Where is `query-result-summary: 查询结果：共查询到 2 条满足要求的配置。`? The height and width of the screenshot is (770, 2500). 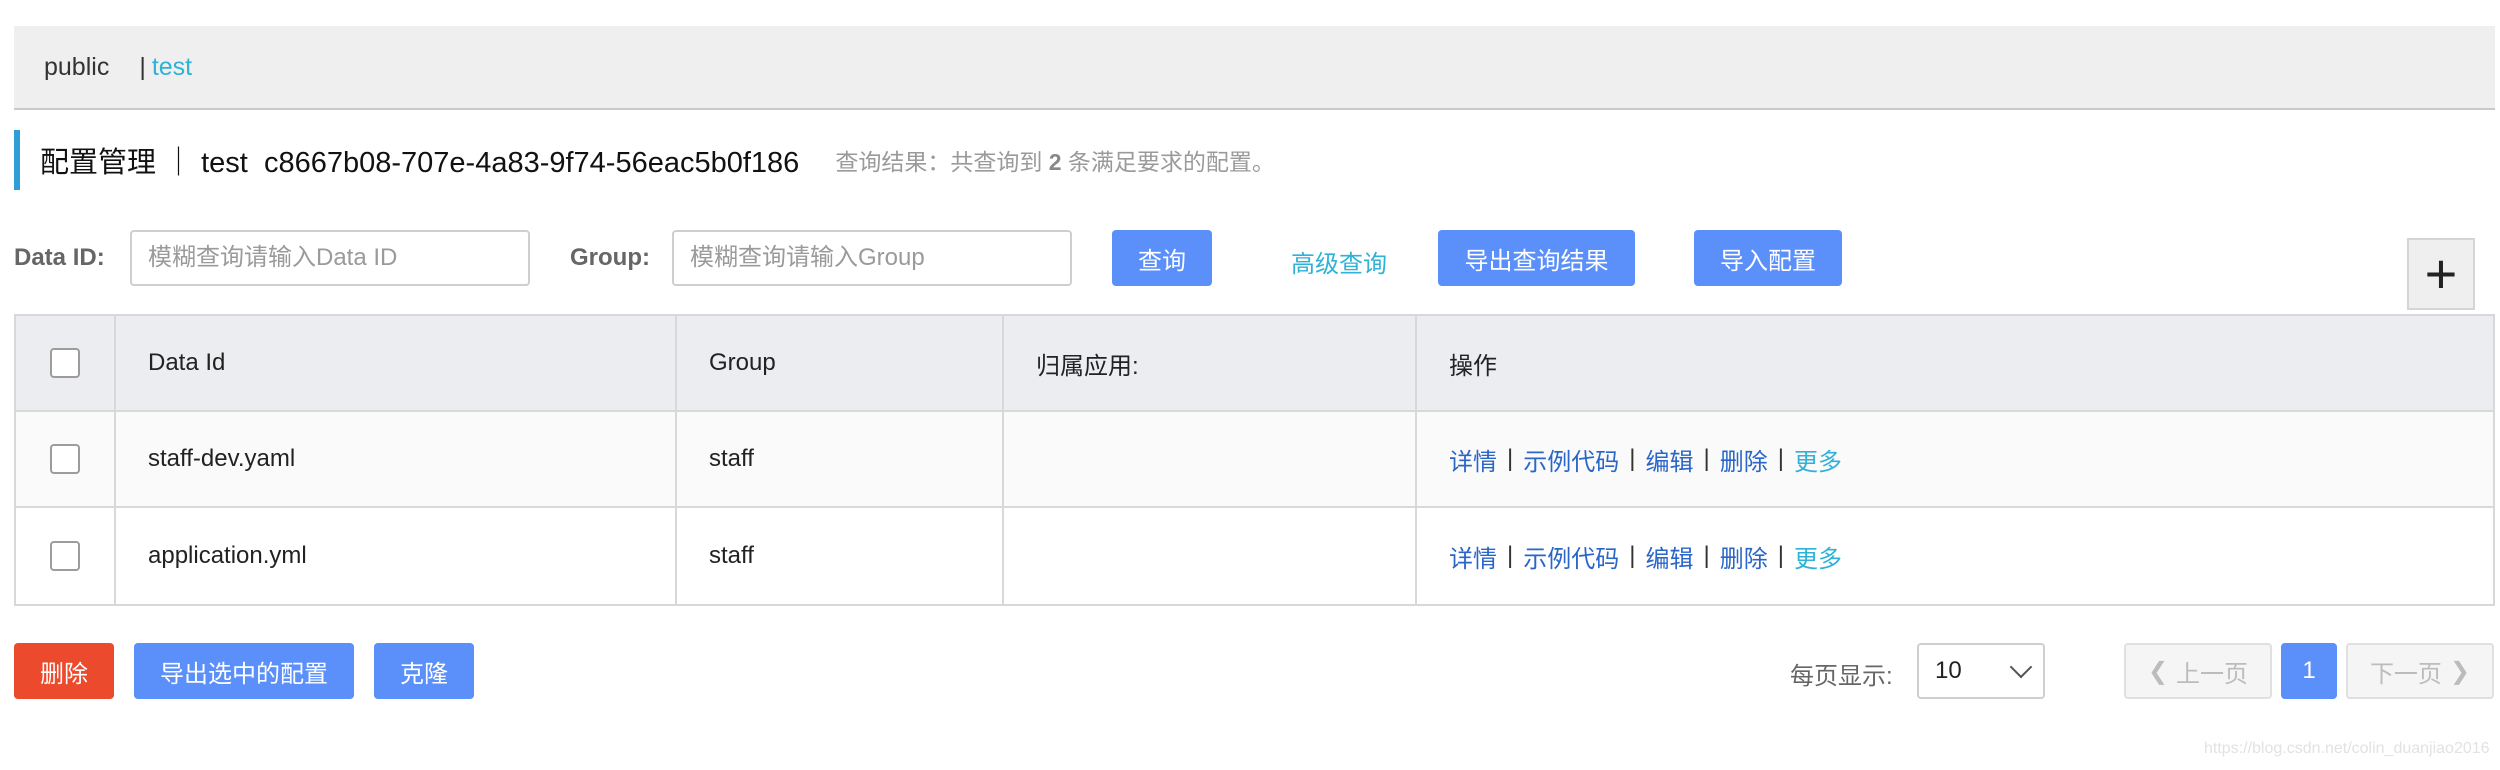 query-result-summary: 查询结果：共查询到 2 条满足要求的配置。 is located at coordinates (1055, 160).